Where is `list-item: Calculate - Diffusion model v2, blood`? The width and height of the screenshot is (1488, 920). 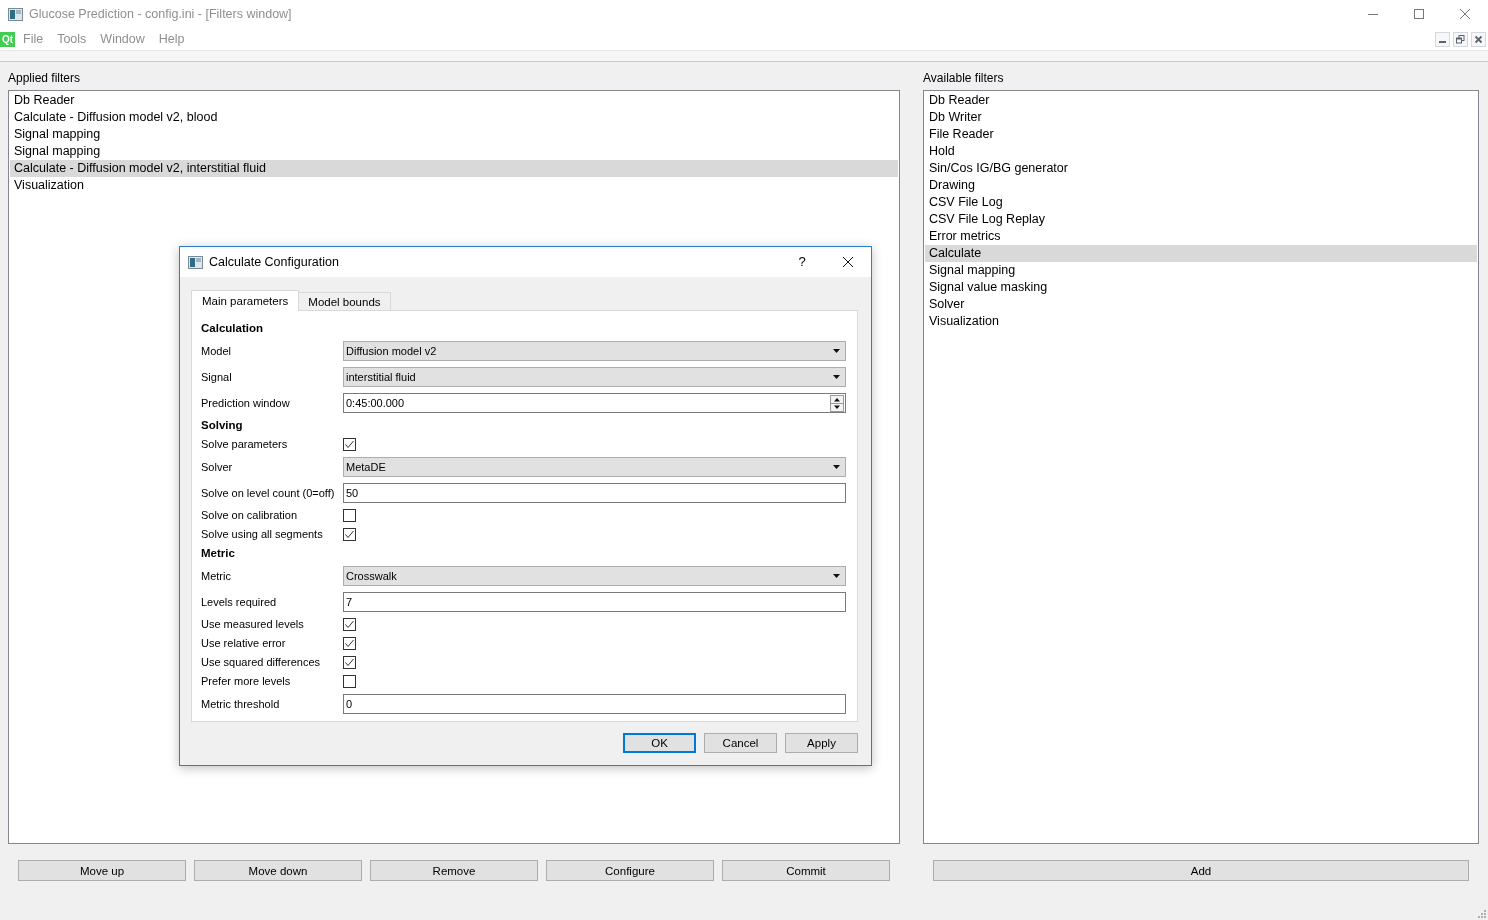 list-item: Calculate - Diffusion model v2, blood is located at coordinates (454, 117).